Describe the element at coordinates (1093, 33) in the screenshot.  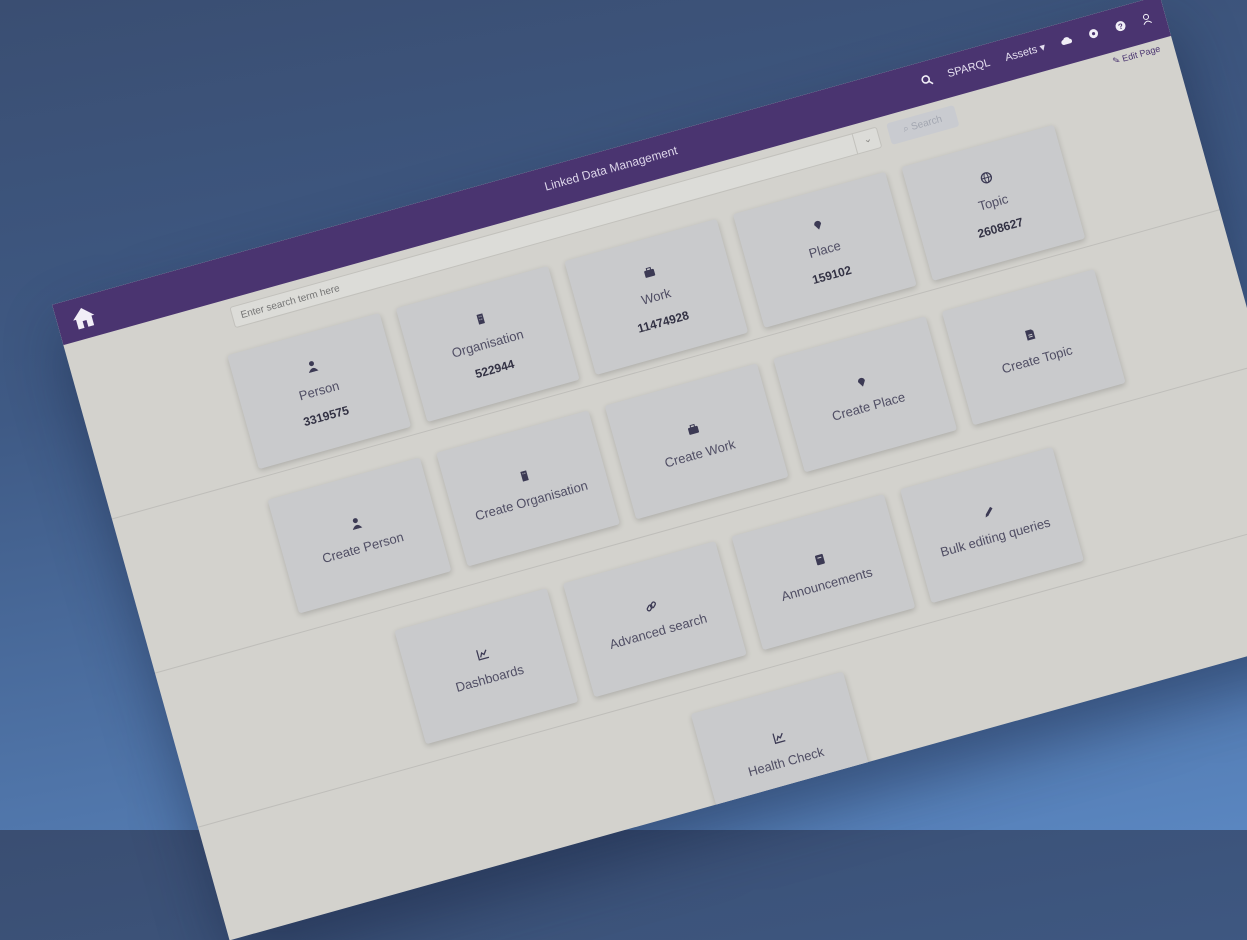
I see `gear-icon` at that location.